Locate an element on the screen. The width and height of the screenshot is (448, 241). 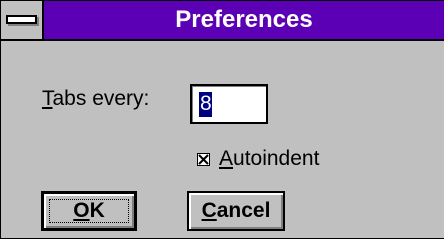
x-mark-icon is located at coordinates (203, 159).